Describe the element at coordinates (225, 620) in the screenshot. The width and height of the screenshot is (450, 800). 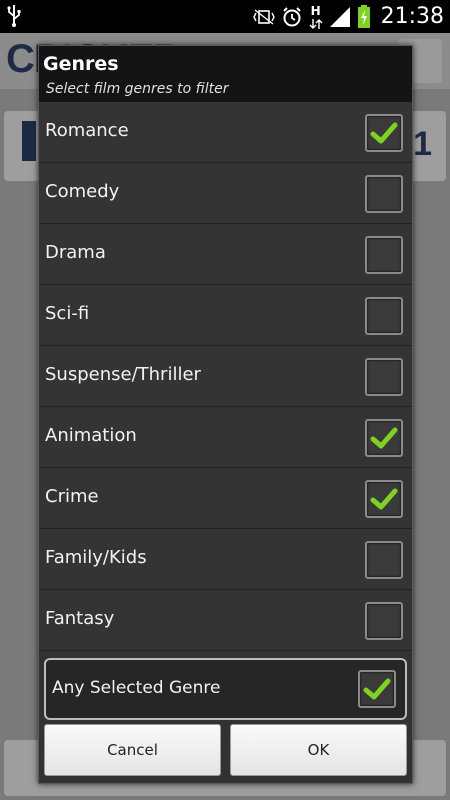
I see `genre-row-fantasy: Fantasy` at that location.